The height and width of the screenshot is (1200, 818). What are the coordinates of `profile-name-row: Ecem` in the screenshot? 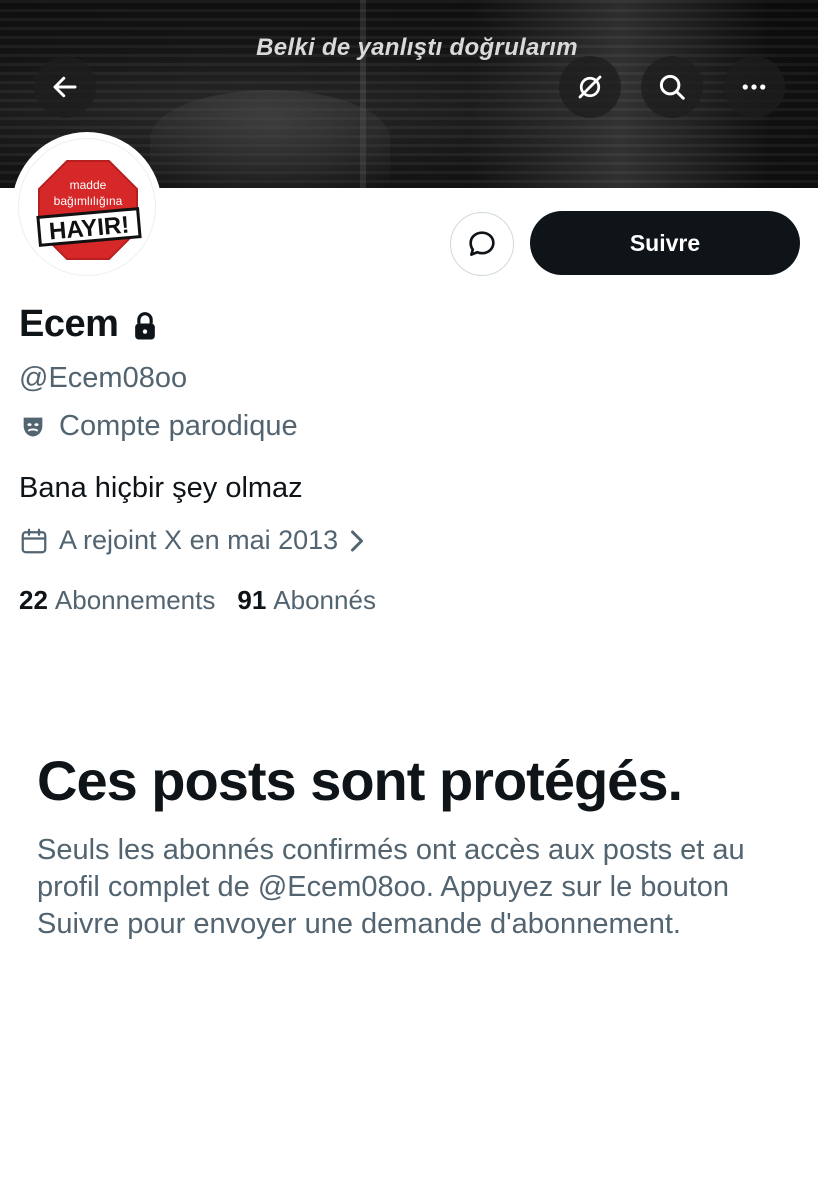 It's located at (89, 324).